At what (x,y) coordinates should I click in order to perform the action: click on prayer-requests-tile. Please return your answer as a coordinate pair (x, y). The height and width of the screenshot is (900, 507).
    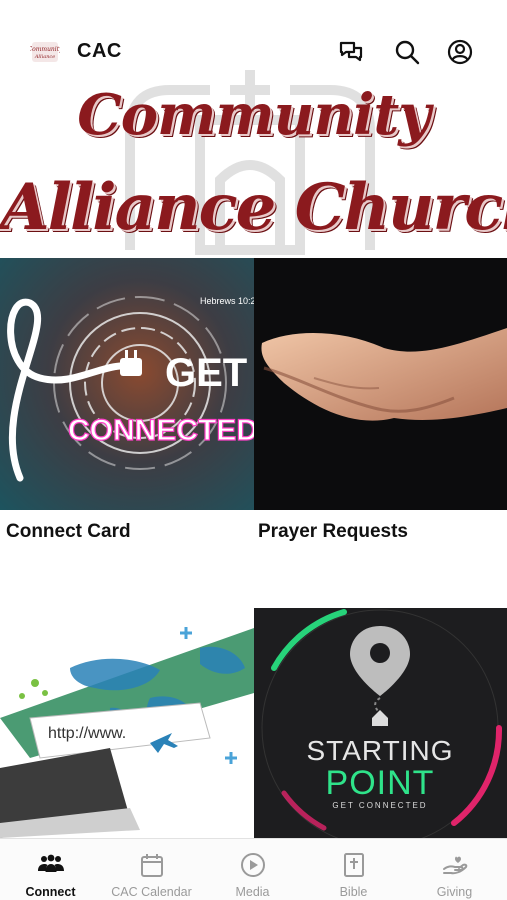
    Looking at the image, I should click on (380, 384).